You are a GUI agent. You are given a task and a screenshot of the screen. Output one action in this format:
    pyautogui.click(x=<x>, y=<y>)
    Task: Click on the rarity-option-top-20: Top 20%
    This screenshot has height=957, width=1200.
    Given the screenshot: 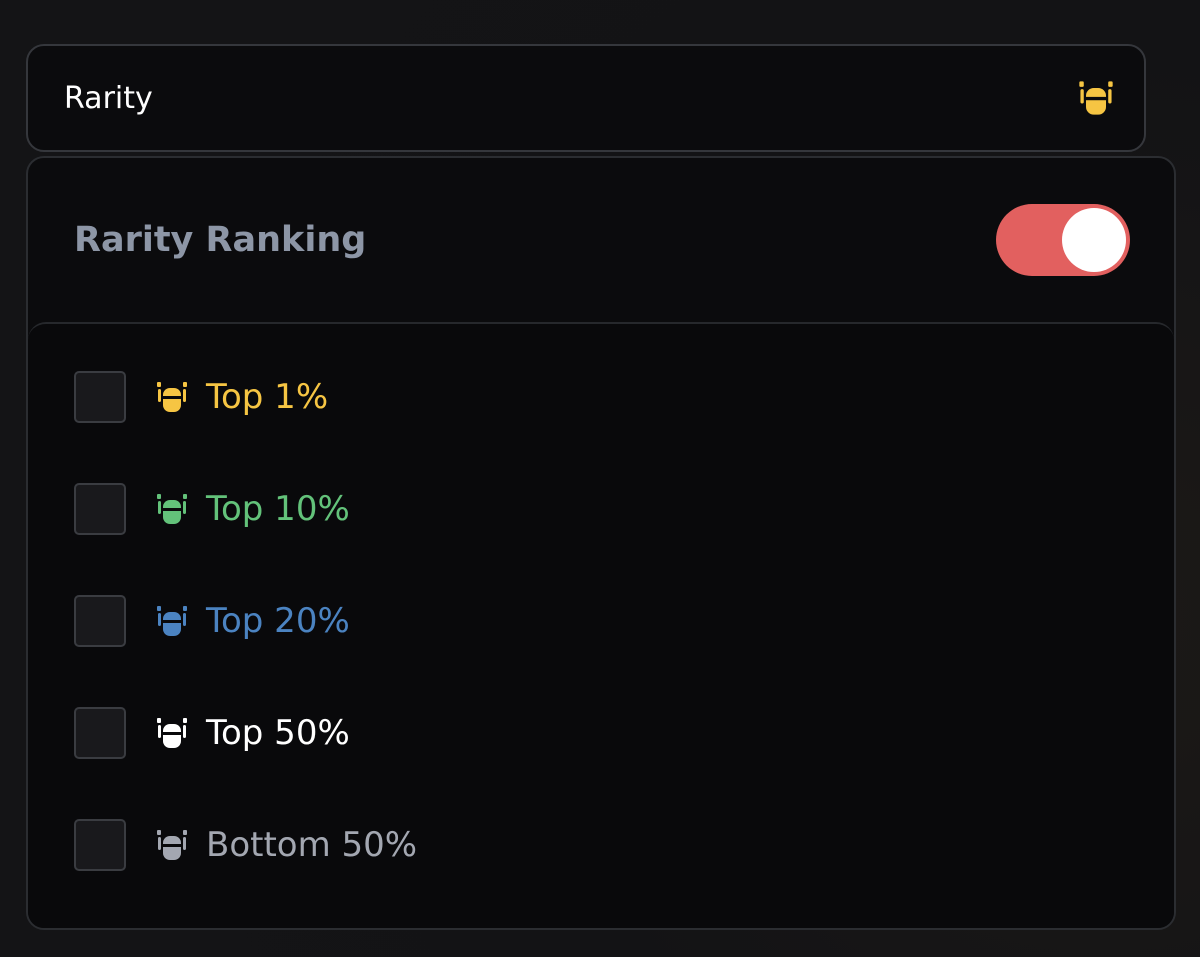 What is the action you would take?
    pyautogui.click(x=212, y=621)
    